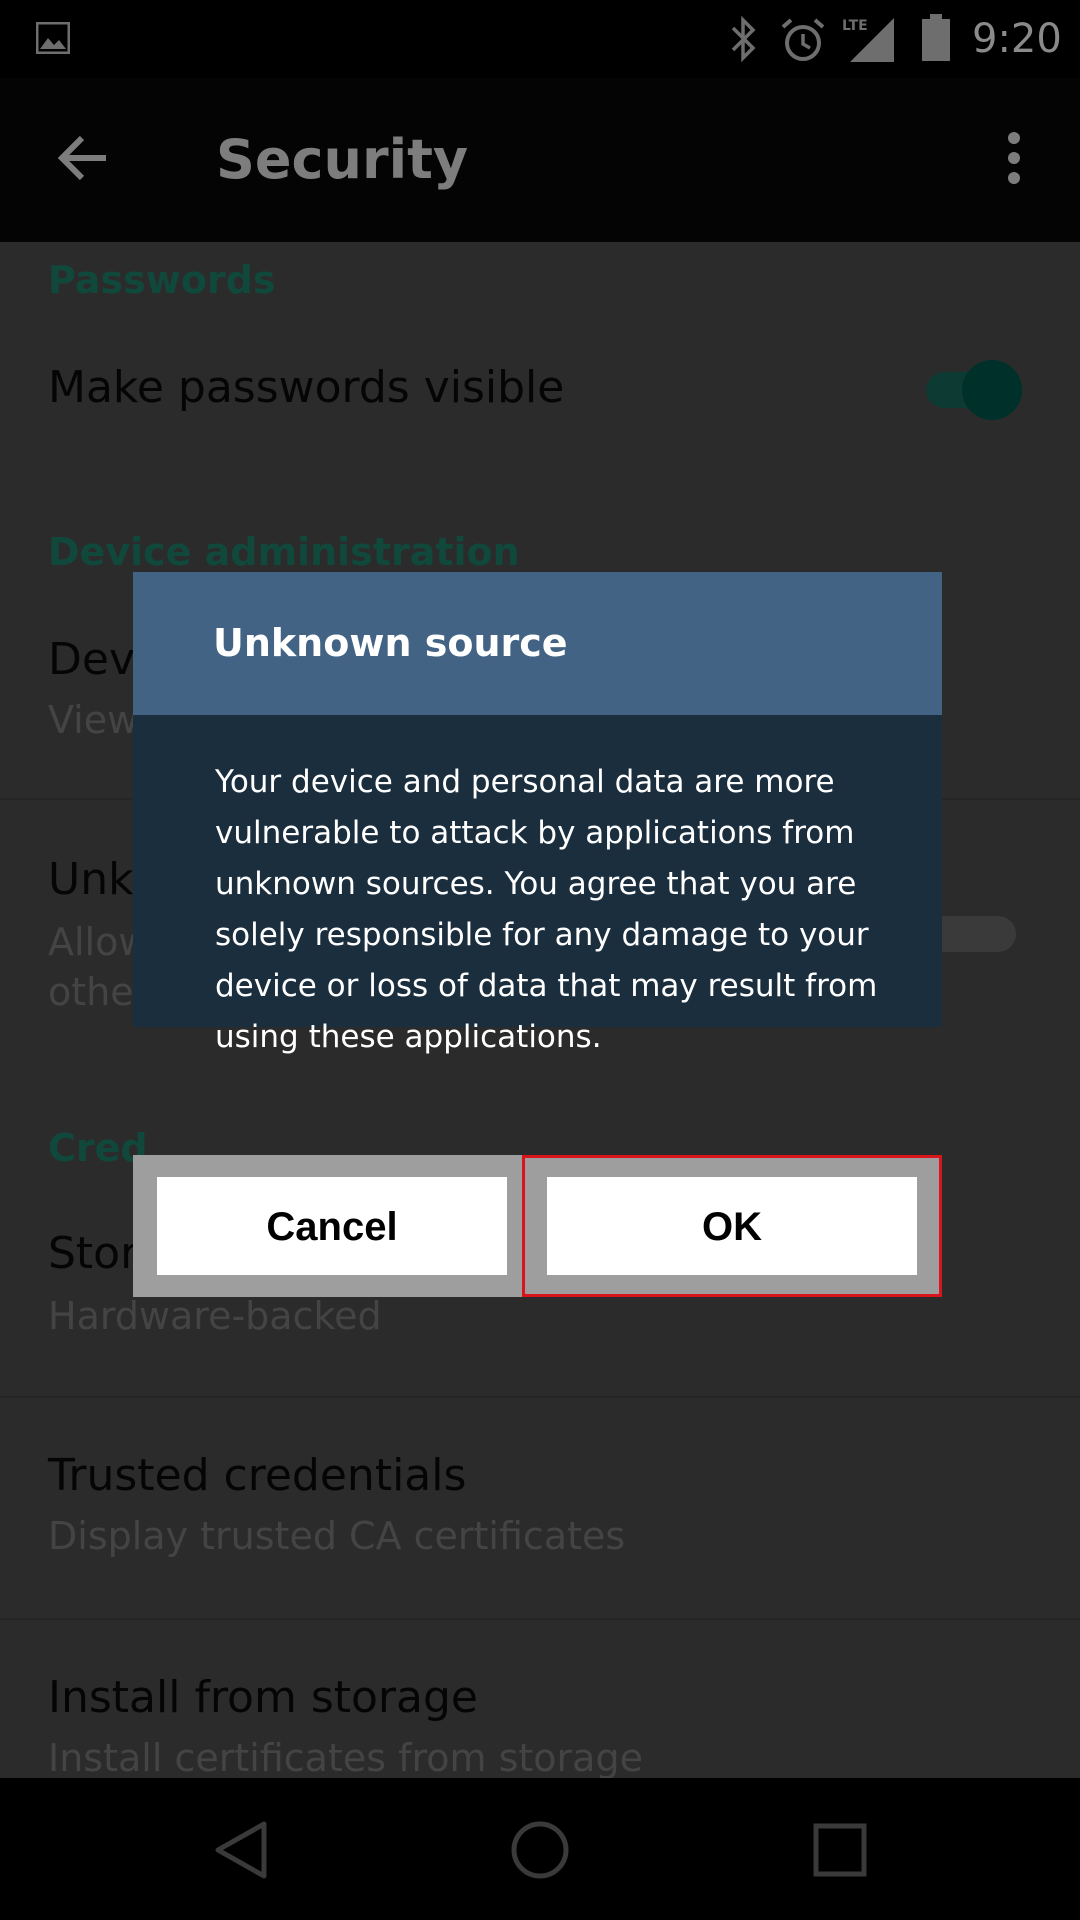 This screenshot has width=1080, height=1920. I want to click on bluetooth-icon, so click(743, 39).